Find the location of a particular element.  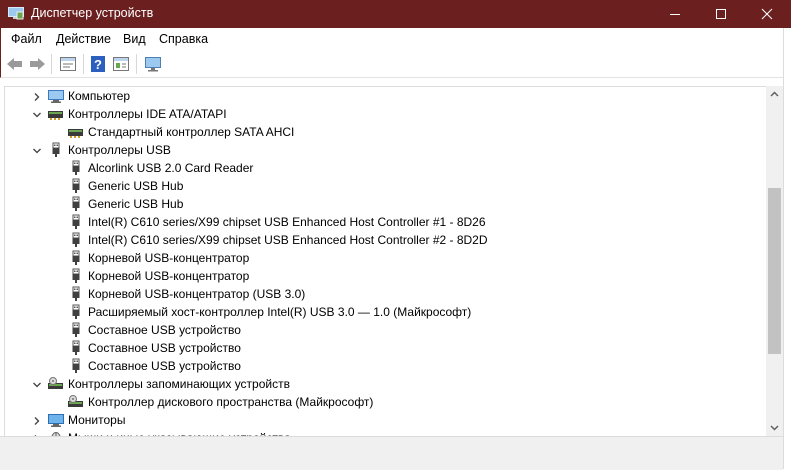

back-button is located at coordinates (15, 64).